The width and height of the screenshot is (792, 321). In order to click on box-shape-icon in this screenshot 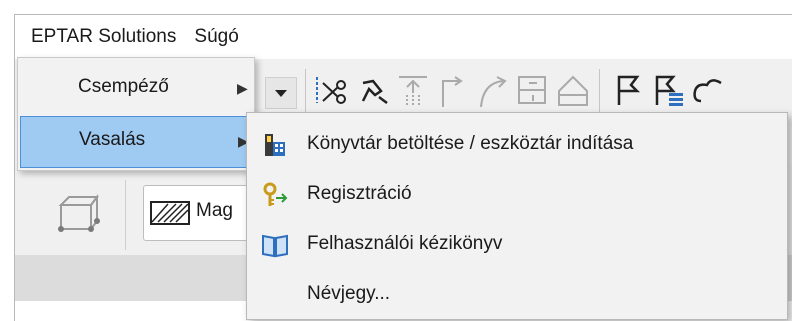, I will do `click(77, 214)`.